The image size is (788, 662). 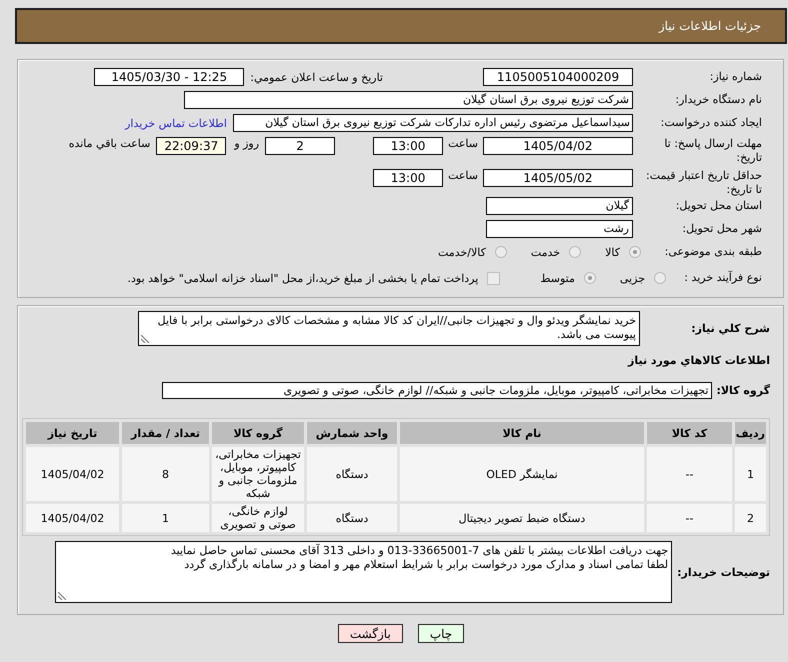 What do you see at coordinates (352, 433) in the screenshot?
I see `column-header: واحد شمارش` at bounding box center [352, 433].